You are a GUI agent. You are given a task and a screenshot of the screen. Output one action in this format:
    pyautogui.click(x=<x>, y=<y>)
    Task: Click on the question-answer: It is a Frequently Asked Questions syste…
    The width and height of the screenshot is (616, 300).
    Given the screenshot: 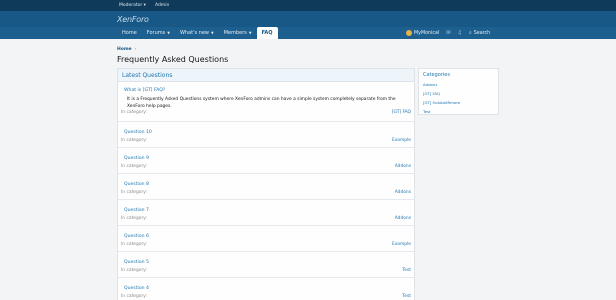 What is the action you would take?
    pyautogui.click(x=261, y=103)
    